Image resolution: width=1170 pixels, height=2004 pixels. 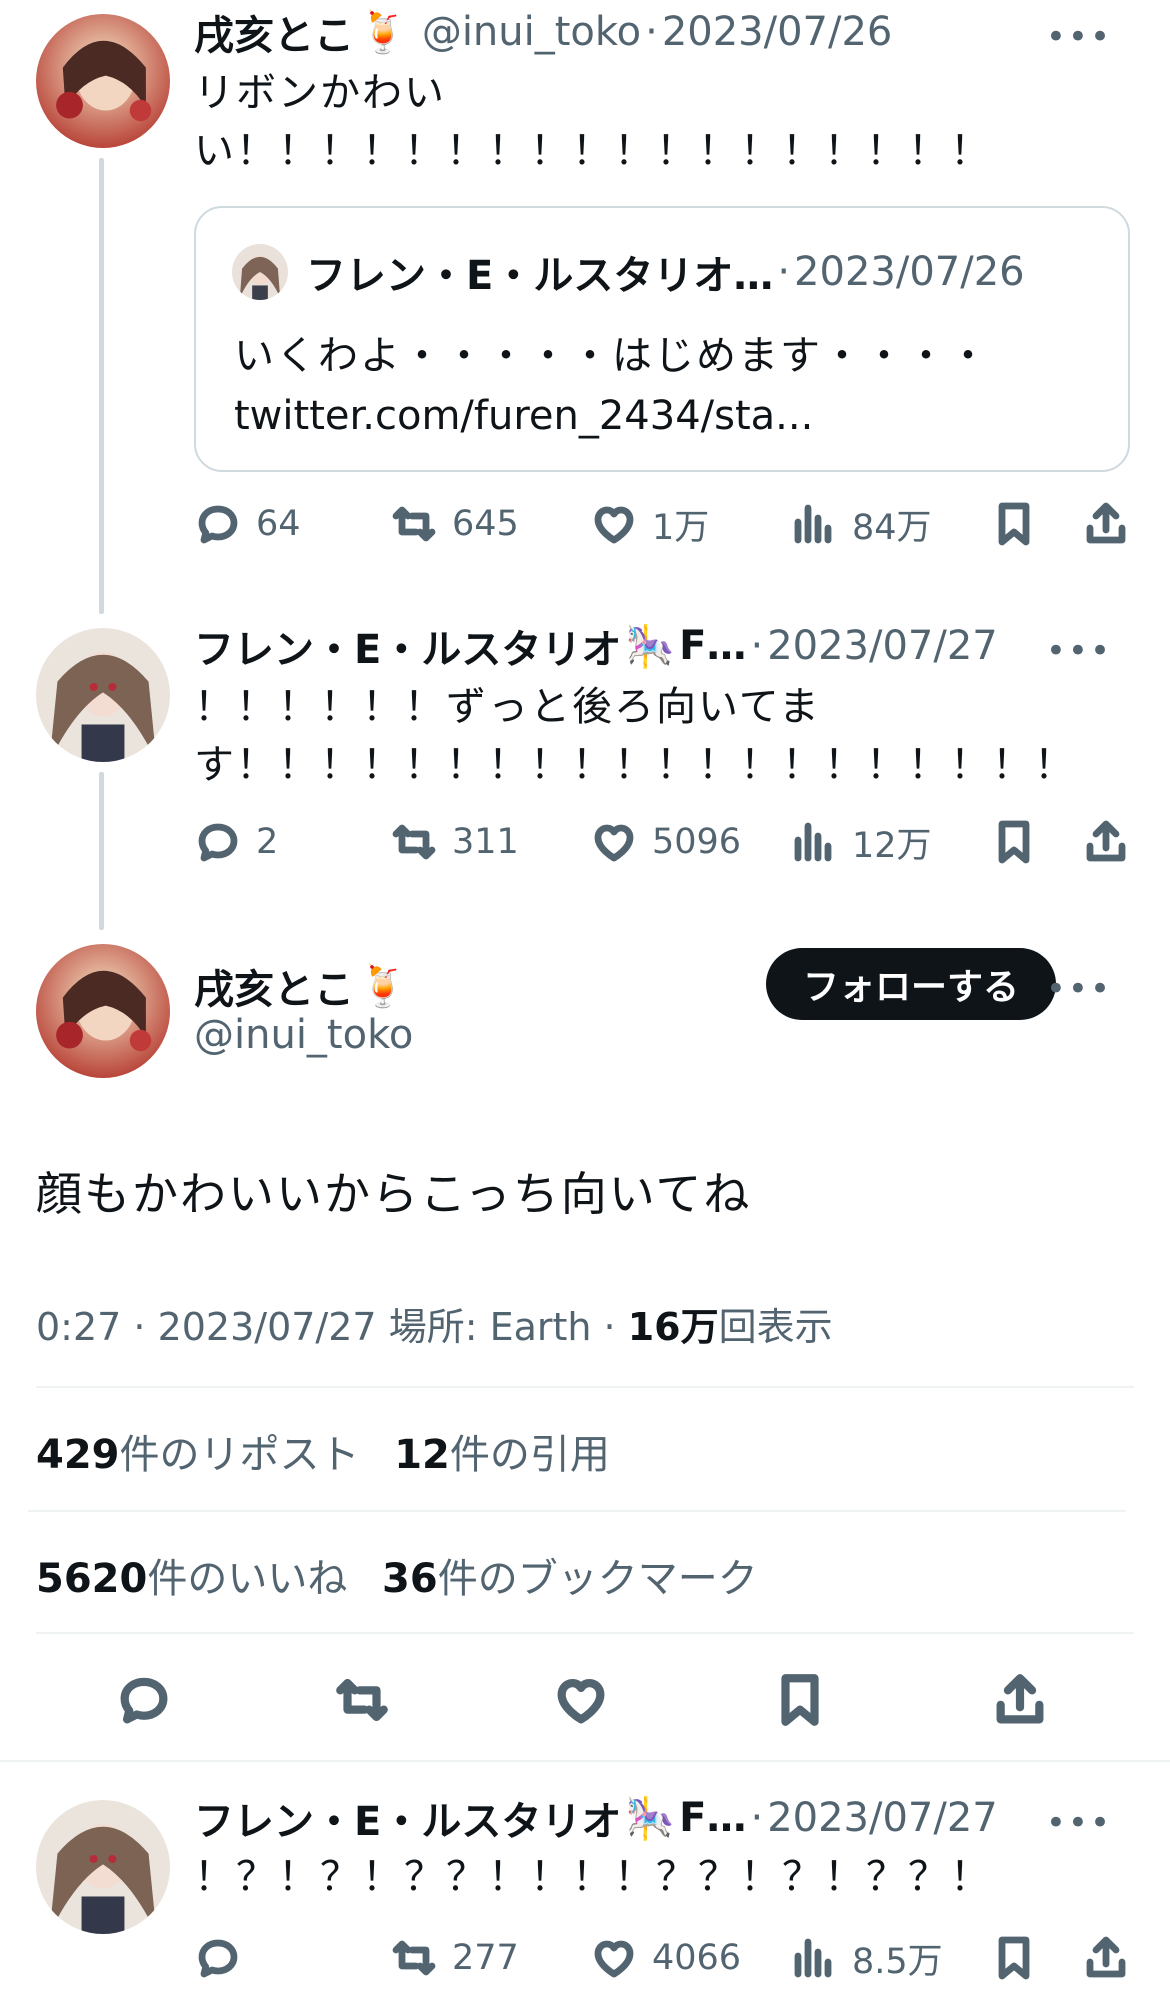 I want to click on follow-button: フォローする, so click(x=911, y=984).